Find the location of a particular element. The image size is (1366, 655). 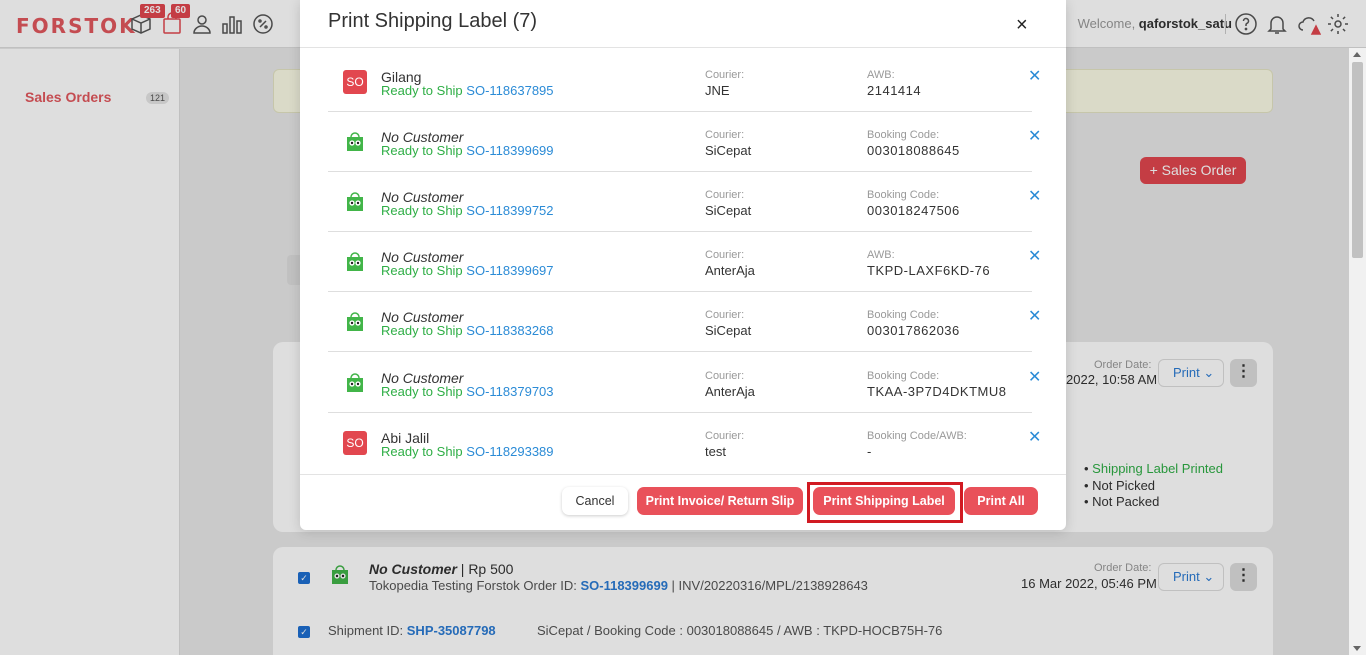

order-status: Ready to Ship SO-118637895 is located at coordinates (467, 90).